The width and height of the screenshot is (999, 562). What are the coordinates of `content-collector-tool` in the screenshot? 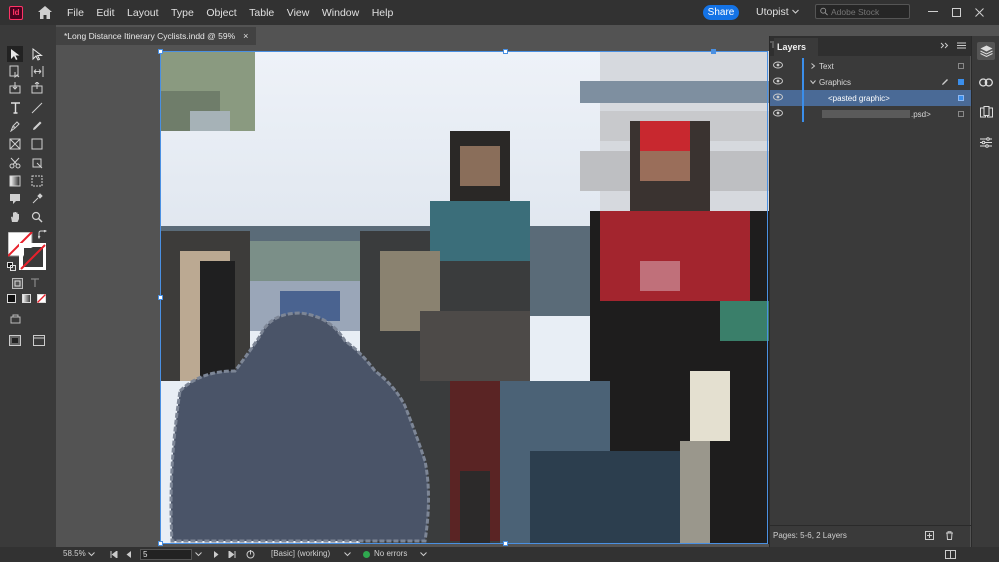 It's located at (15, 88).